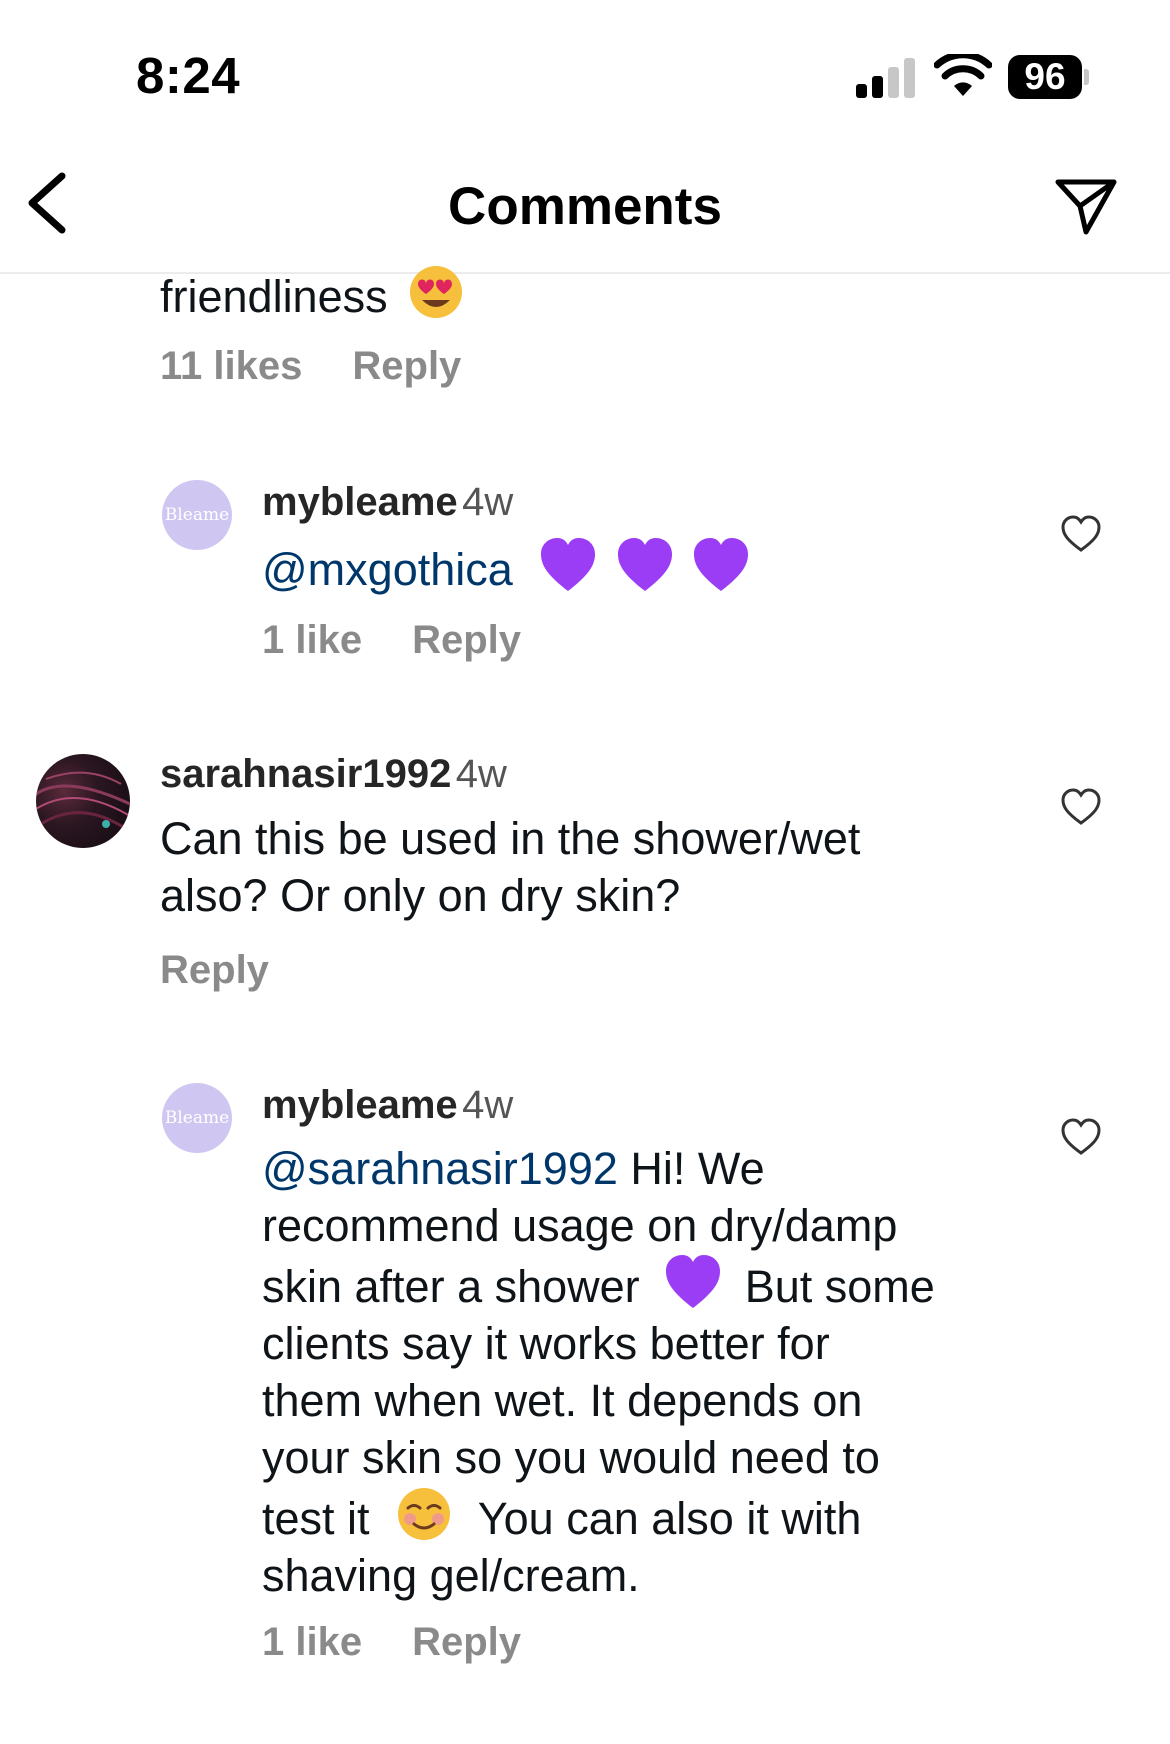 The height and width of the screenshot is (1744, 1170). I want to click on status-time: 8:24, so click(188, 75).